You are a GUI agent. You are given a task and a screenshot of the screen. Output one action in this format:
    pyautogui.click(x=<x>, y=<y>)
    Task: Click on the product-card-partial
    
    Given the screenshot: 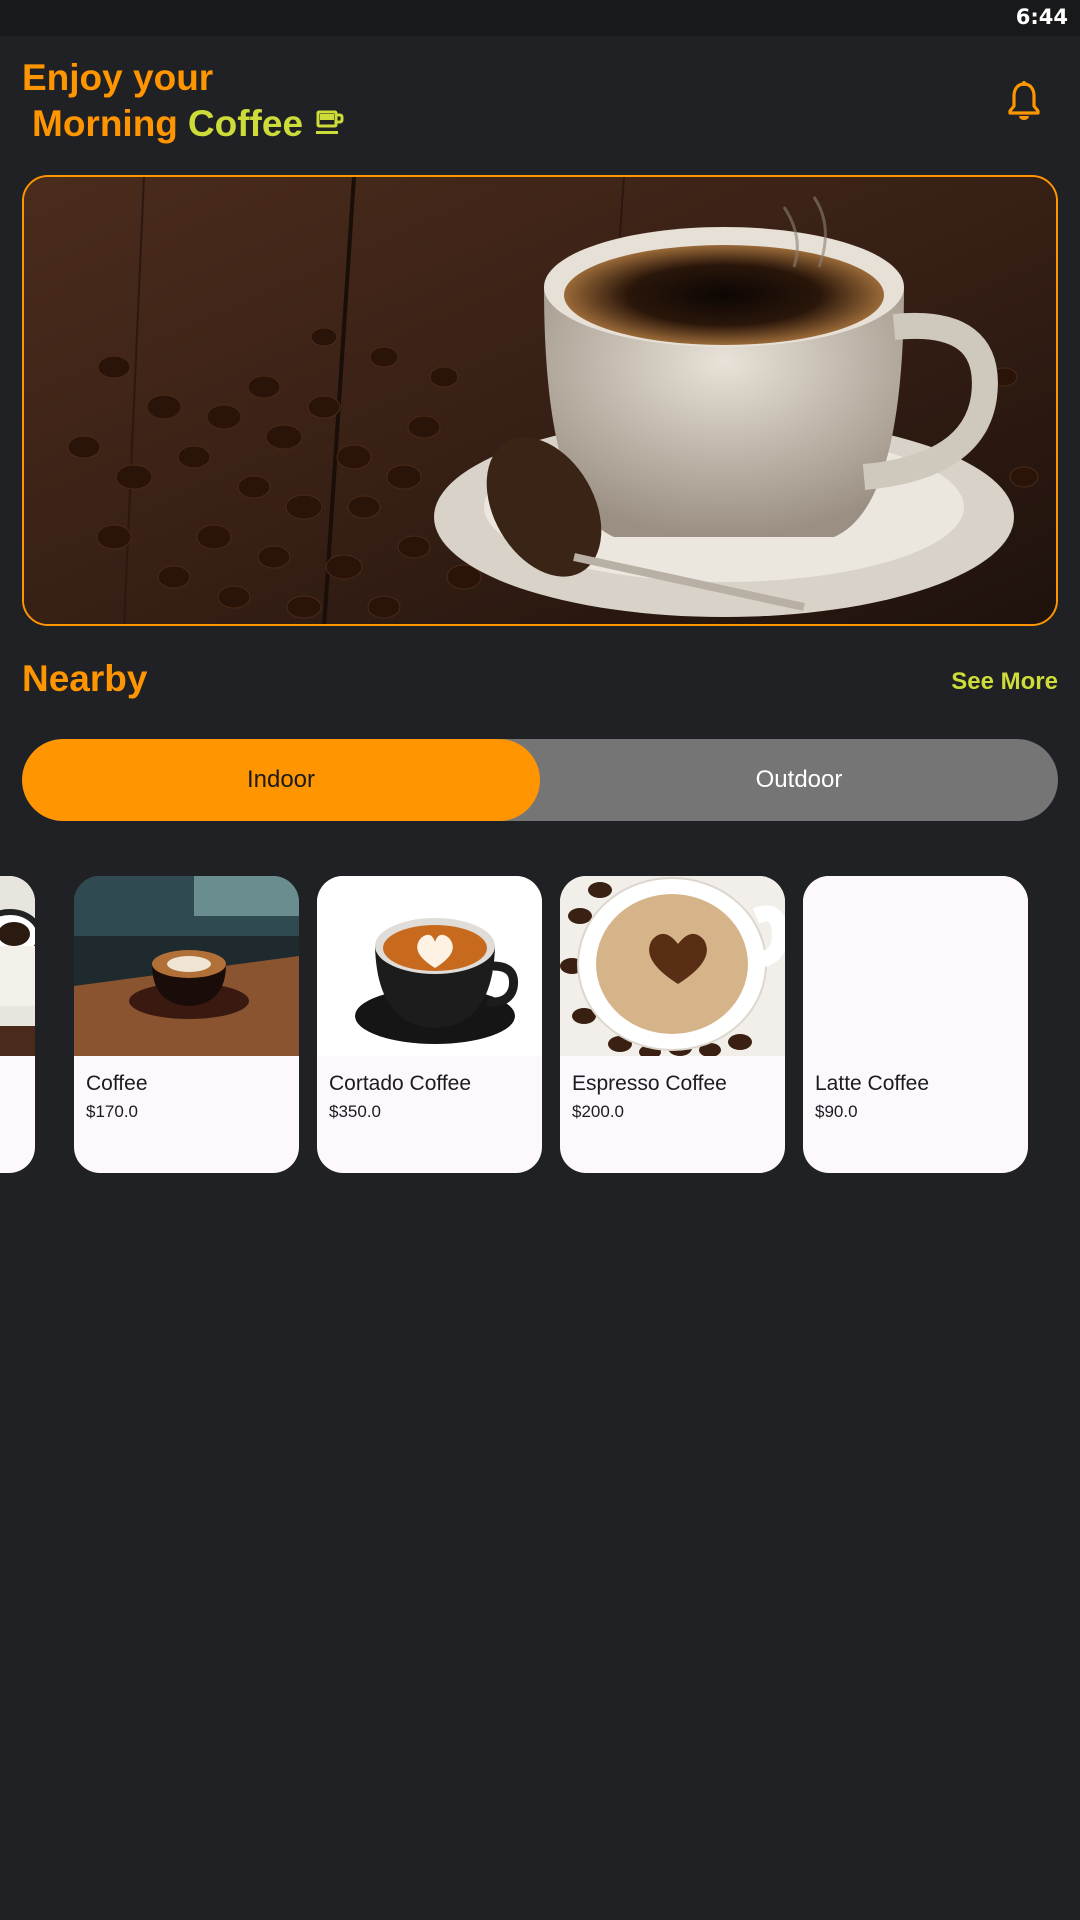 What is the action you would take?
    pyautogui.click(x=17, y=1024)
    